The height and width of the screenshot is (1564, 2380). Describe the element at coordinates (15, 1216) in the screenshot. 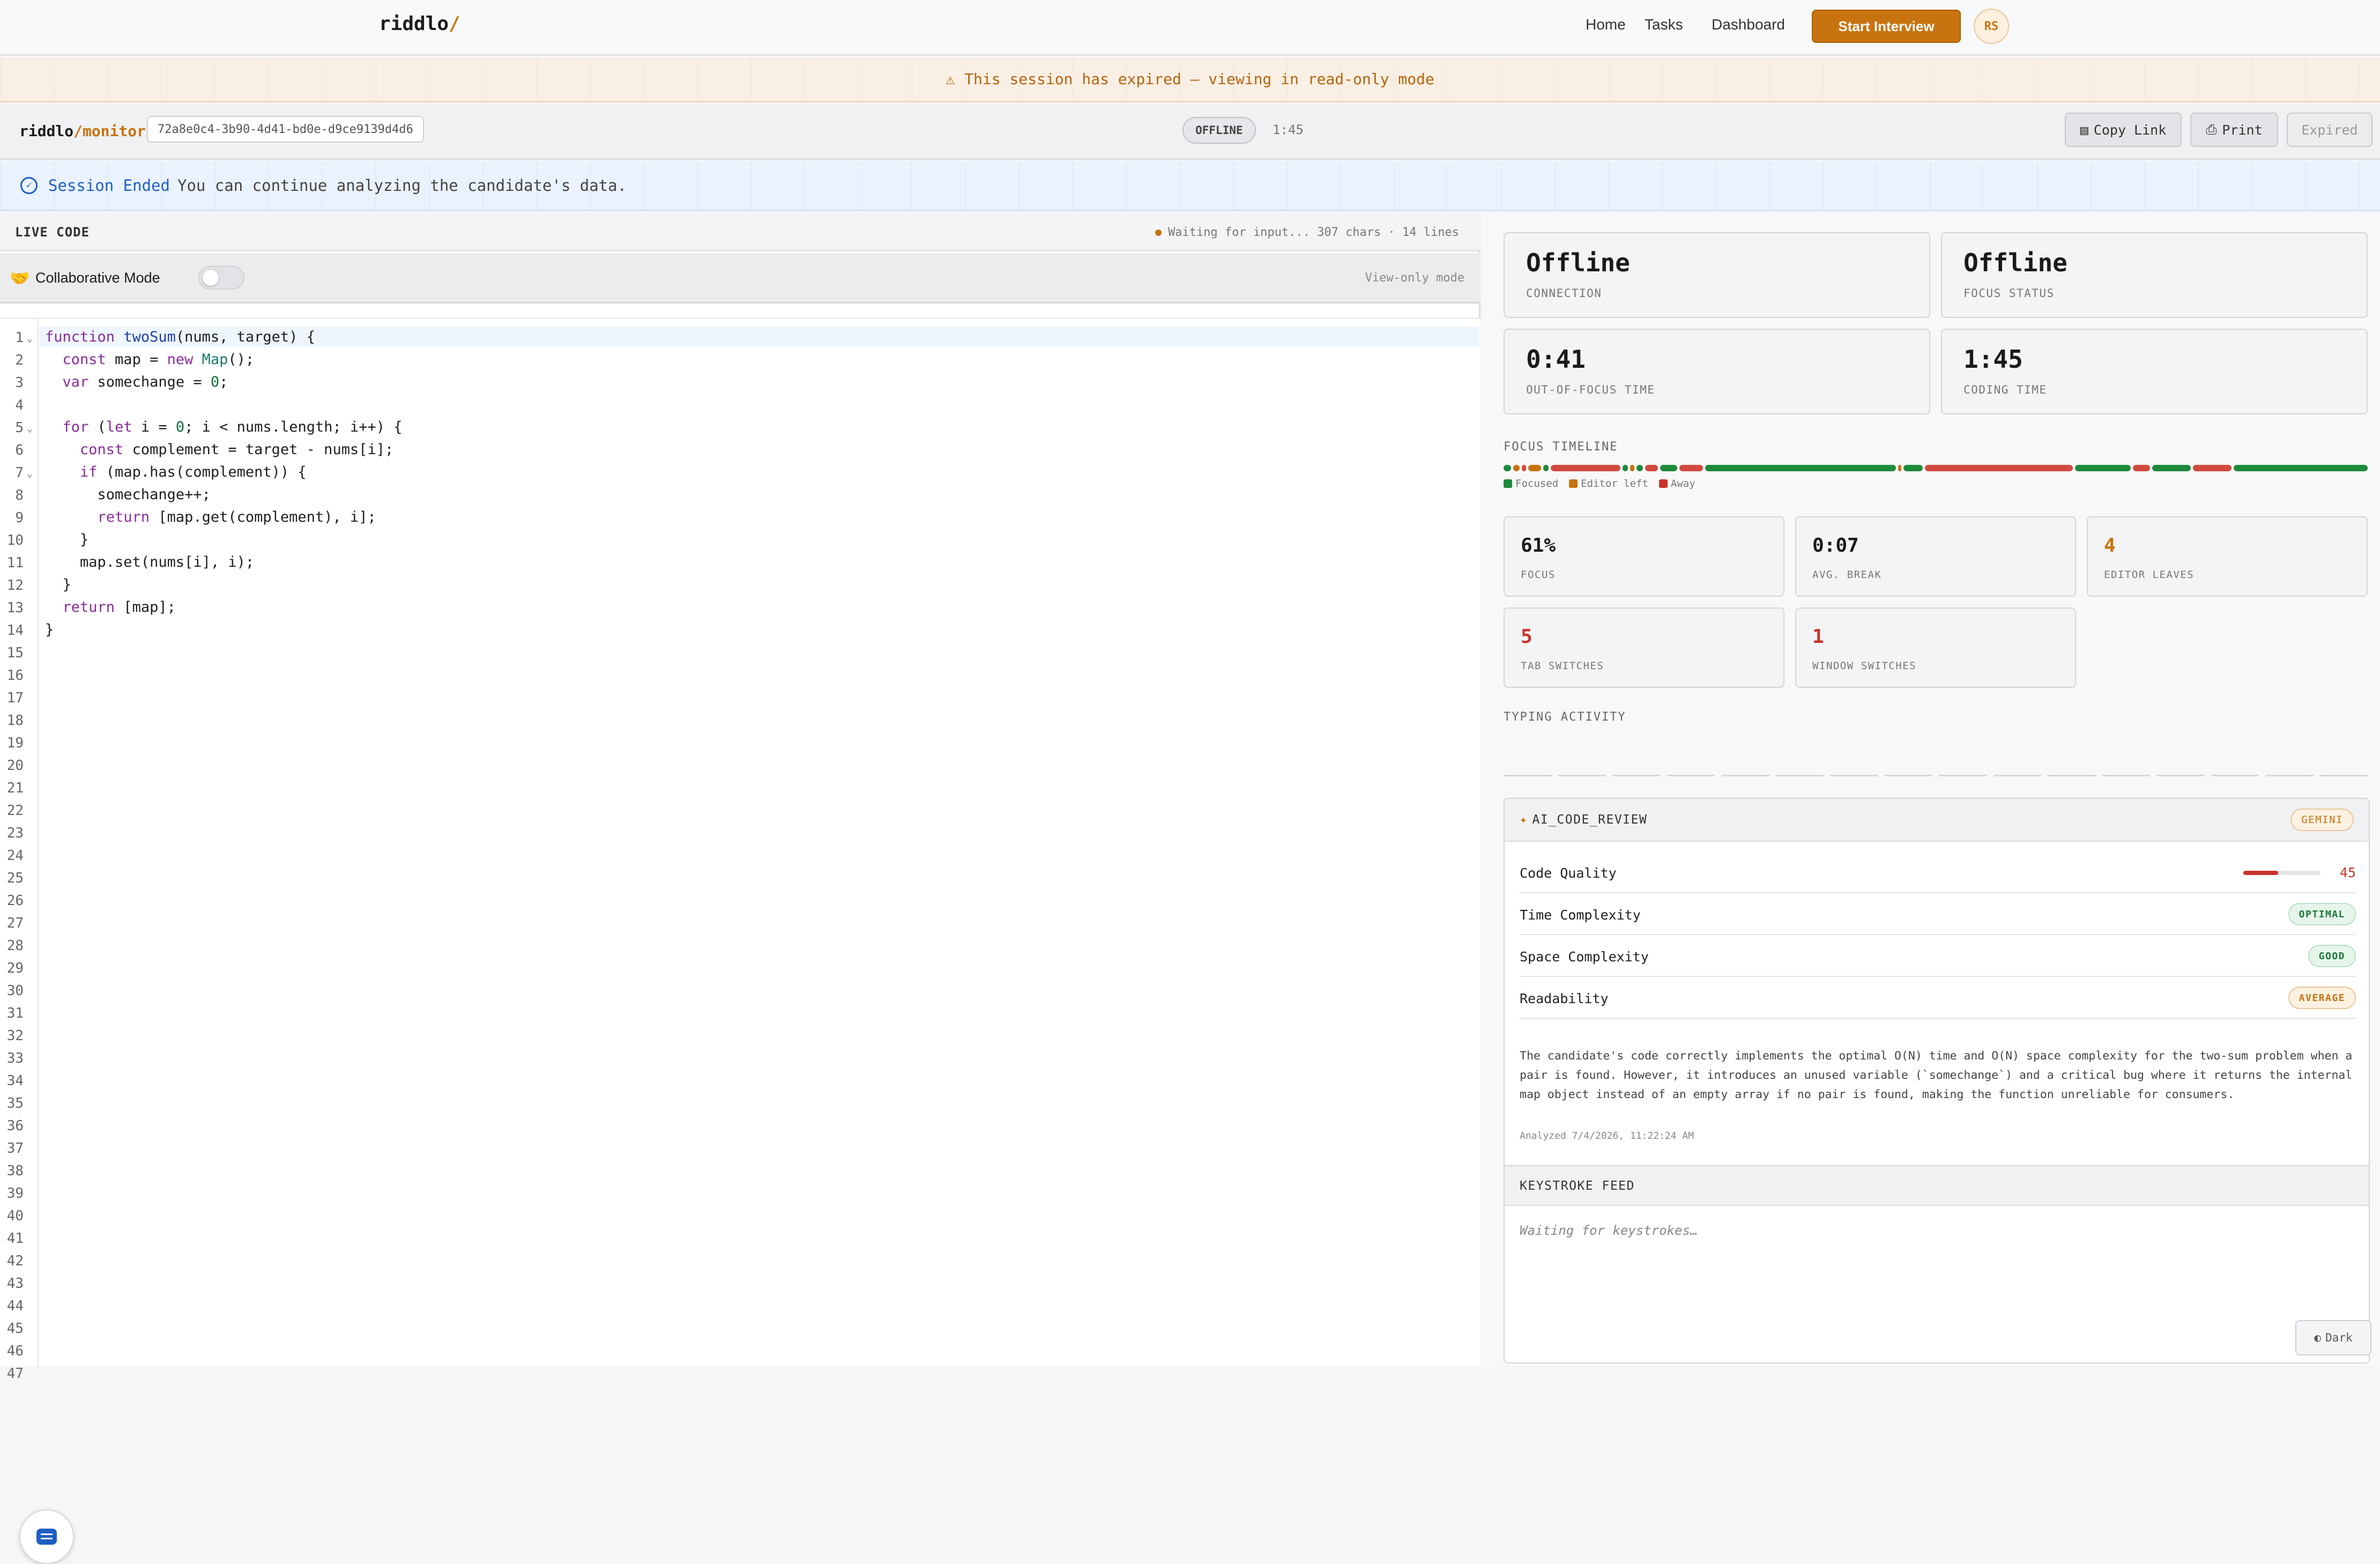

I see `line-number: 40` at that location.